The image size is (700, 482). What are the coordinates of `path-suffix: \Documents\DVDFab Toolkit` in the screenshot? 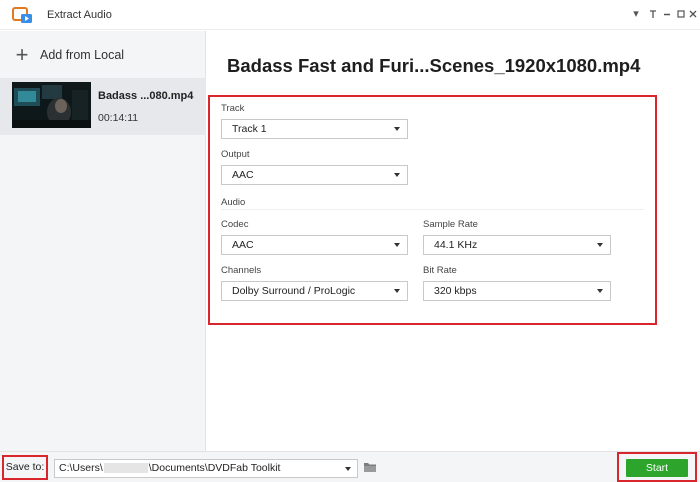 It's located at (214, 468).